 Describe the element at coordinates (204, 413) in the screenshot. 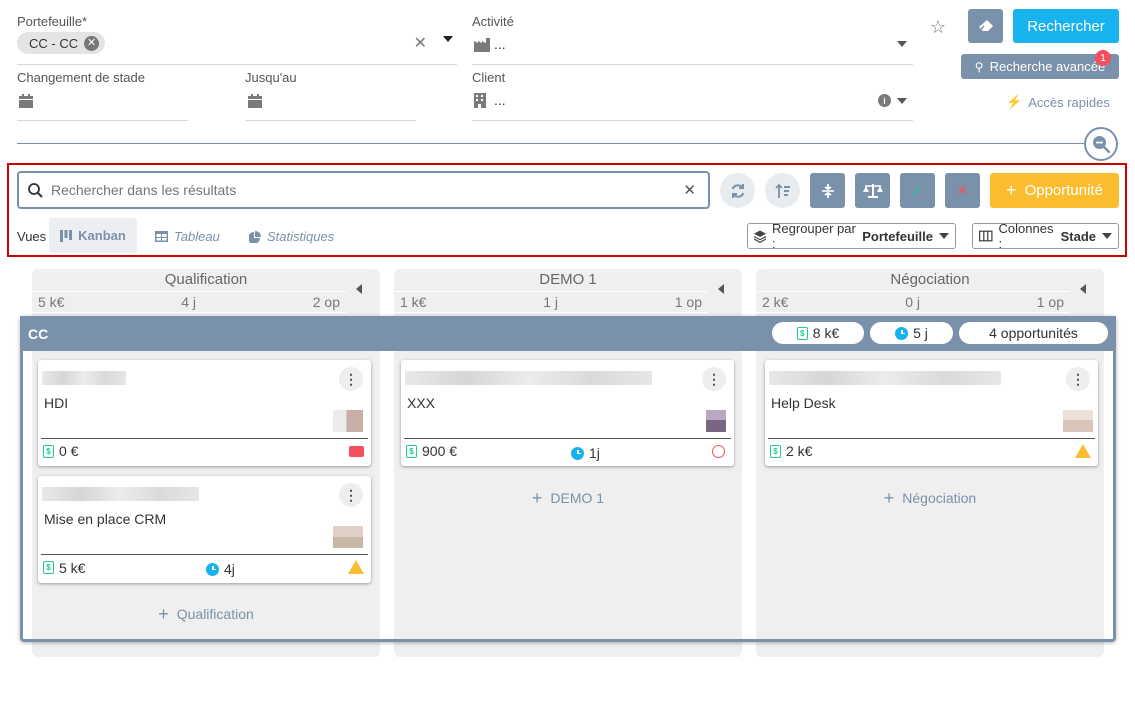

I see `opportunity-card-hdi: ⋮ HDI $ 0 €` at that location.